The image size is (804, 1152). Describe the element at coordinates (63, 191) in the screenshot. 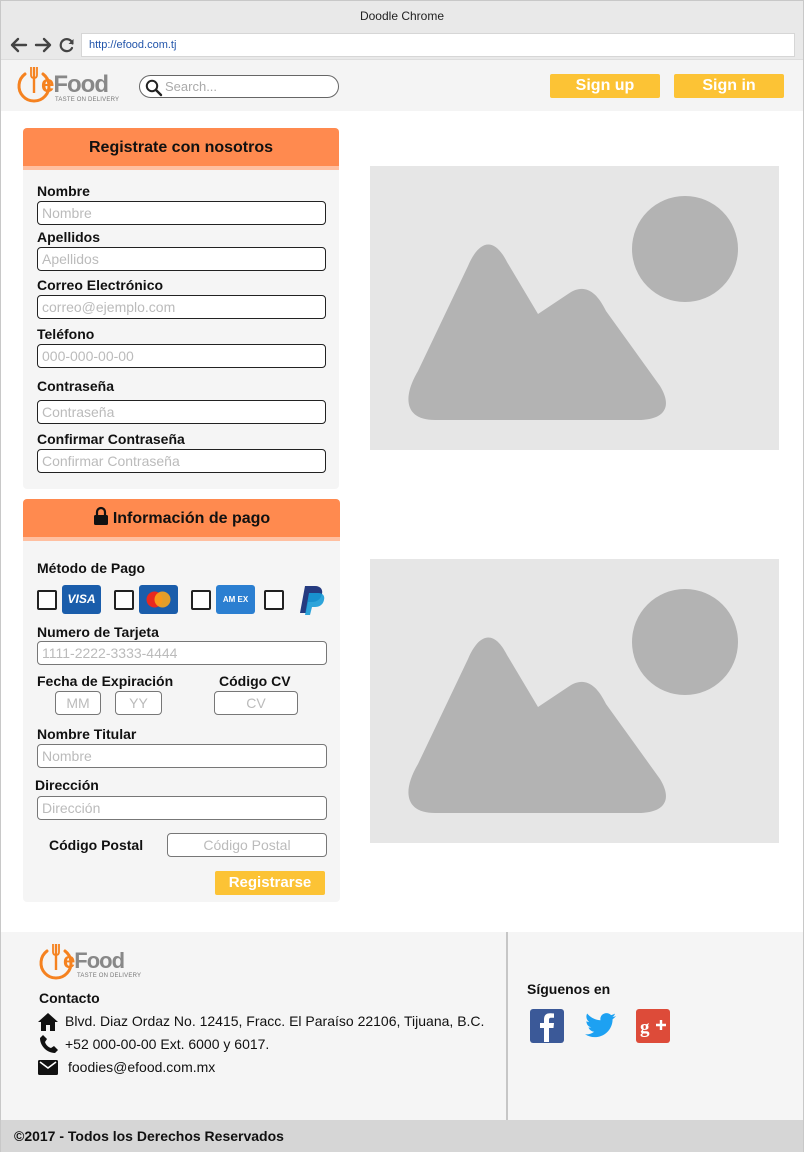

I see `nombre-label: Nombre` at that location.